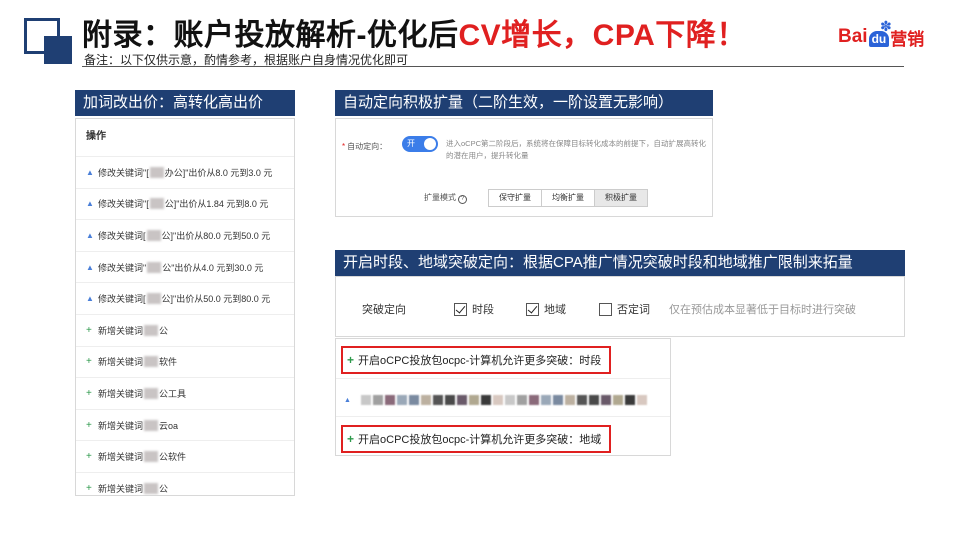 The image size is (960, 540). What do you see at coordinates (462, 199) in the screenshot?
I see `help-icon: ?` at bounding box center [462, 199].